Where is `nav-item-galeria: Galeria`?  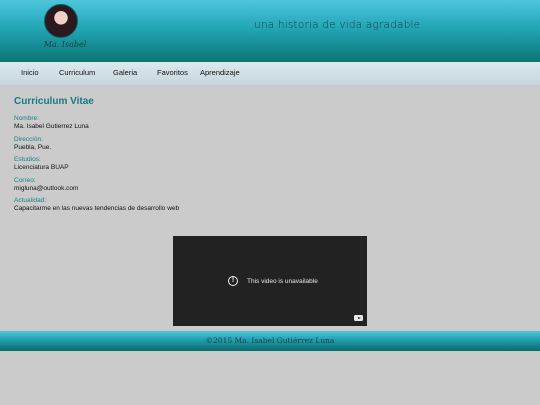
nav-item-galeria: Galeria is located at coordinates (125, 72).